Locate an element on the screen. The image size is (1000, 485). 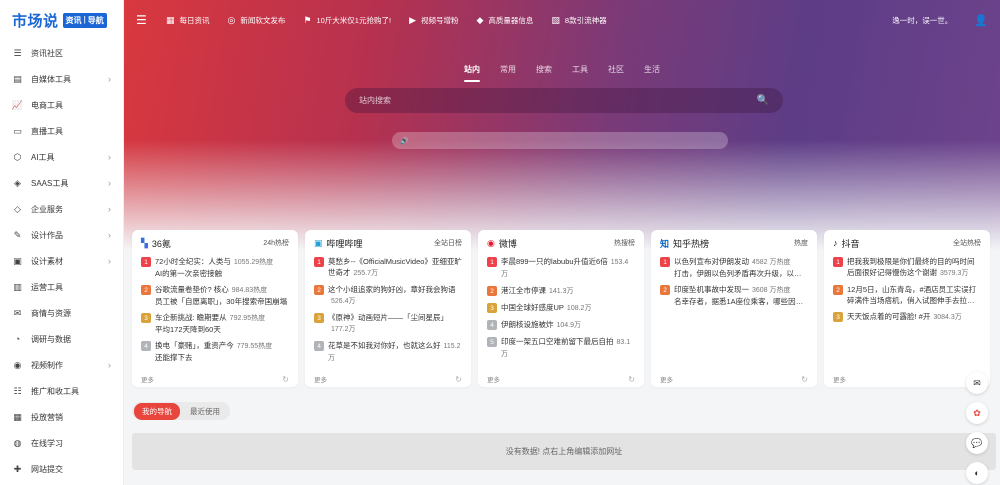
message-icon: ✉ is located at coordinates (977, 383).